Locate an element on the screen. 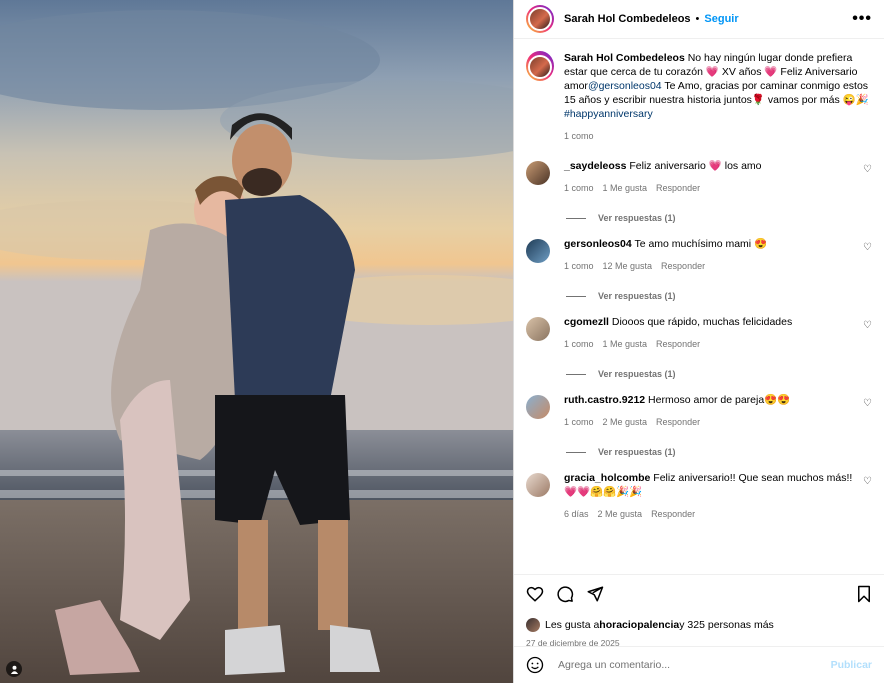 This screenshot has width=884, height=683. comment-text: Diooos que rápido, muchas felicidades is located at coordinates (702, 322).